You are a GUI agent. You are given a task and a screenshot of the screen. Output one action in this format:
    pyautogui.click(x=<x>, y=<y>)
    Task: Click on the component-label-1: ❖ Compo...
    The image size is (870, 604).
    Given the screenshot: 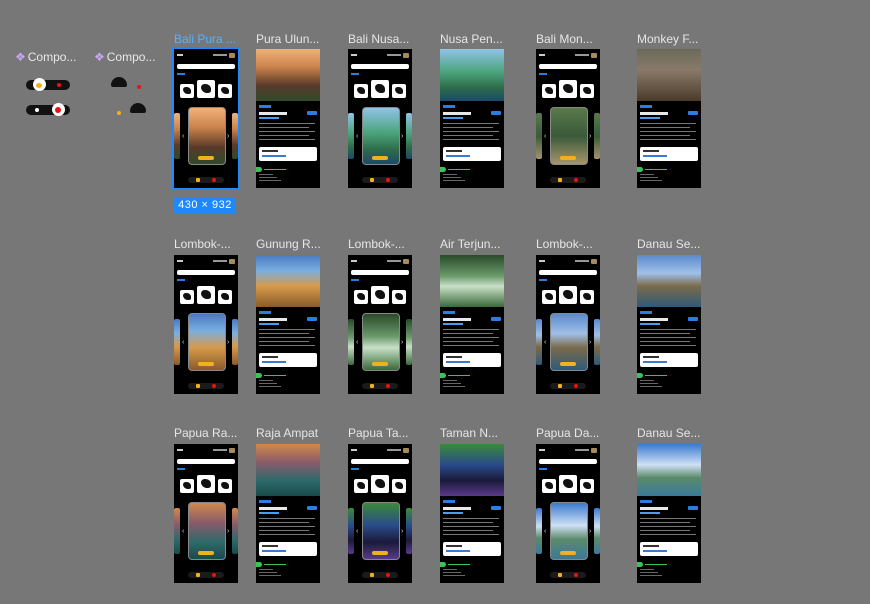 What is the action you would take?
    pyautogui.click(x=45, y=57)
    